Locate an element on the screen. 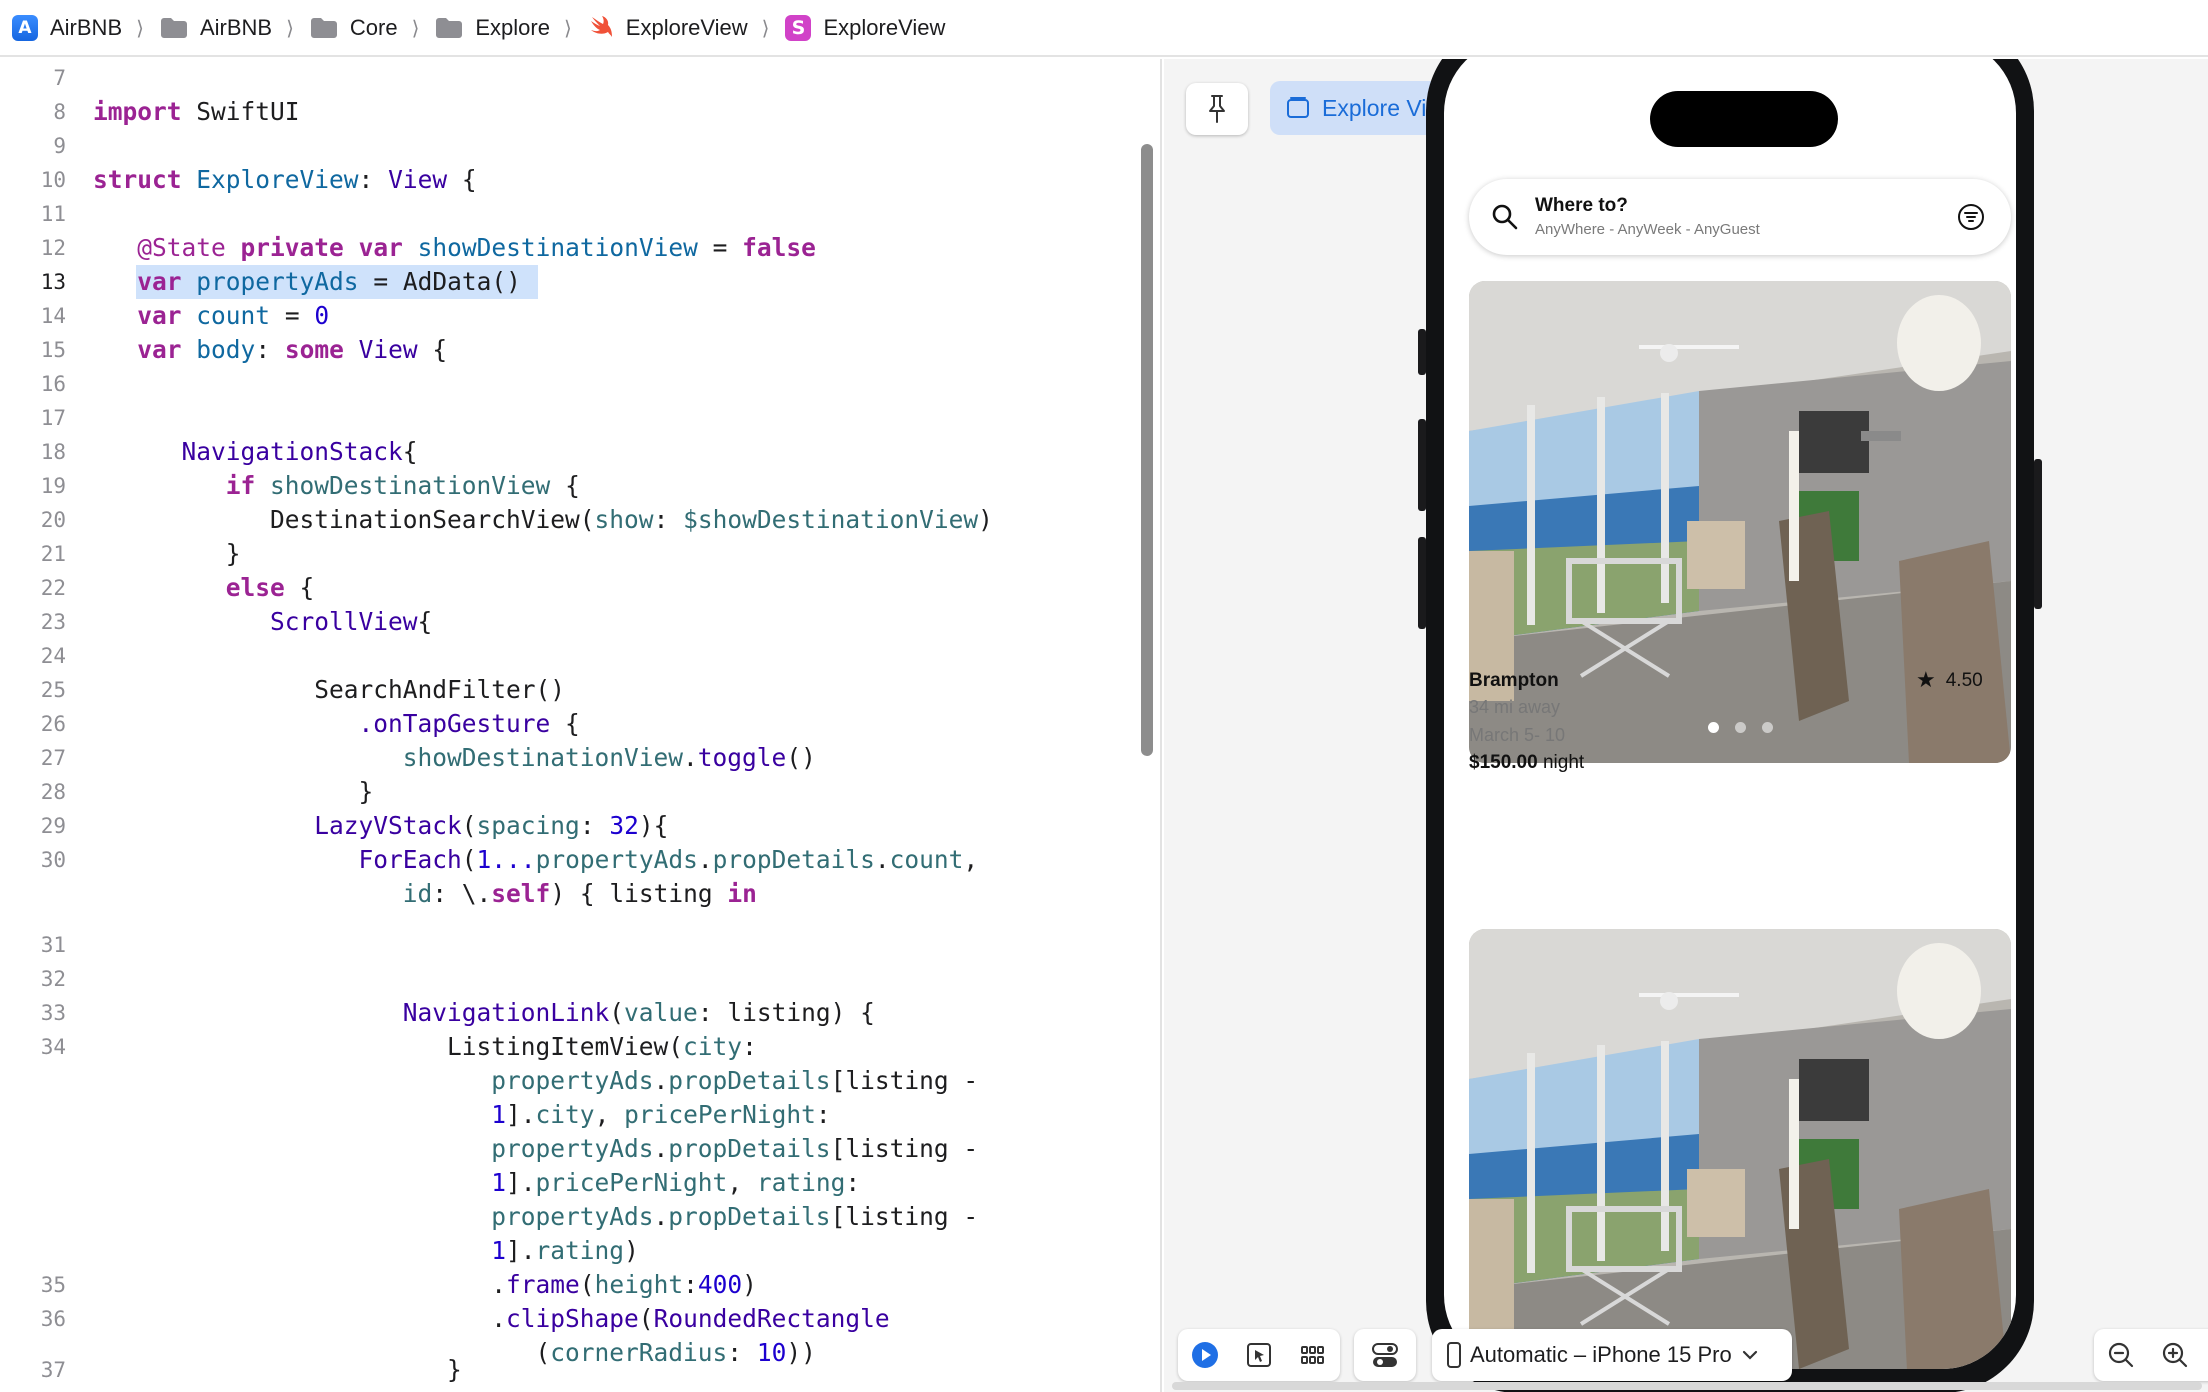 The image size is (2208, 1392). code-line: 37 } is located at coordinates (566, 1370).